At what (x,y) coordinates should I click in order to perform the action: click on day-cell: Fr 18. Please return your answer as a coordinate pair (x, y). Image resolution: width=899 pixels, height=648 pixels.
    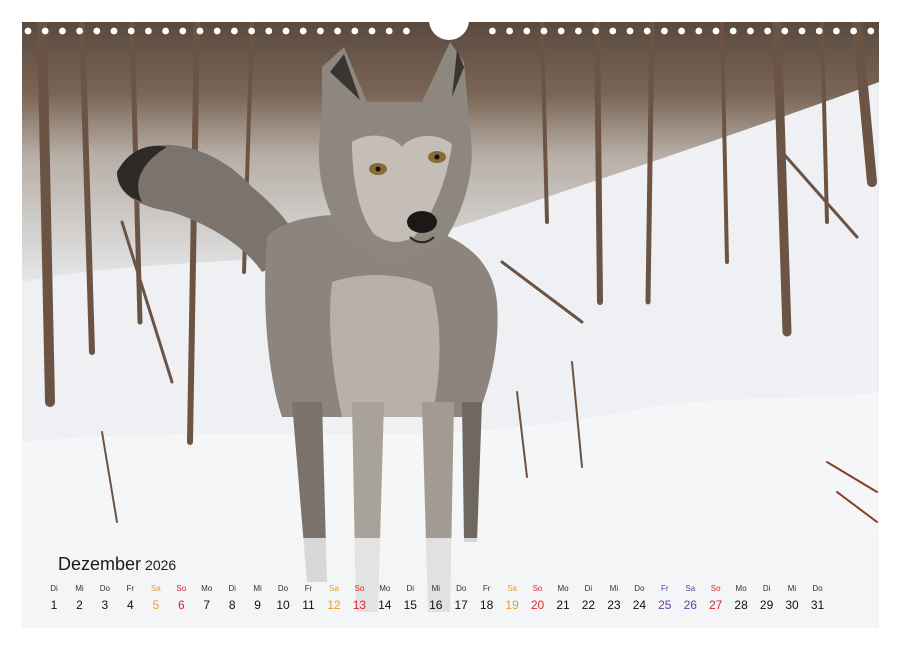
    Looking at the image, I should click on (487, 599).